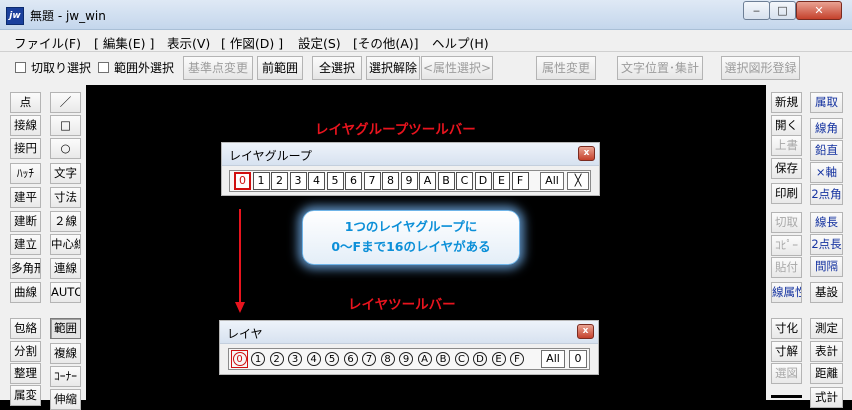 Image resolution: width=852 pixels, height=410 pixels. What do you see at coordinates (279, 181) in the screenshot?
I see `layer-group-button-2: 2` at bounding box center [279, 181].